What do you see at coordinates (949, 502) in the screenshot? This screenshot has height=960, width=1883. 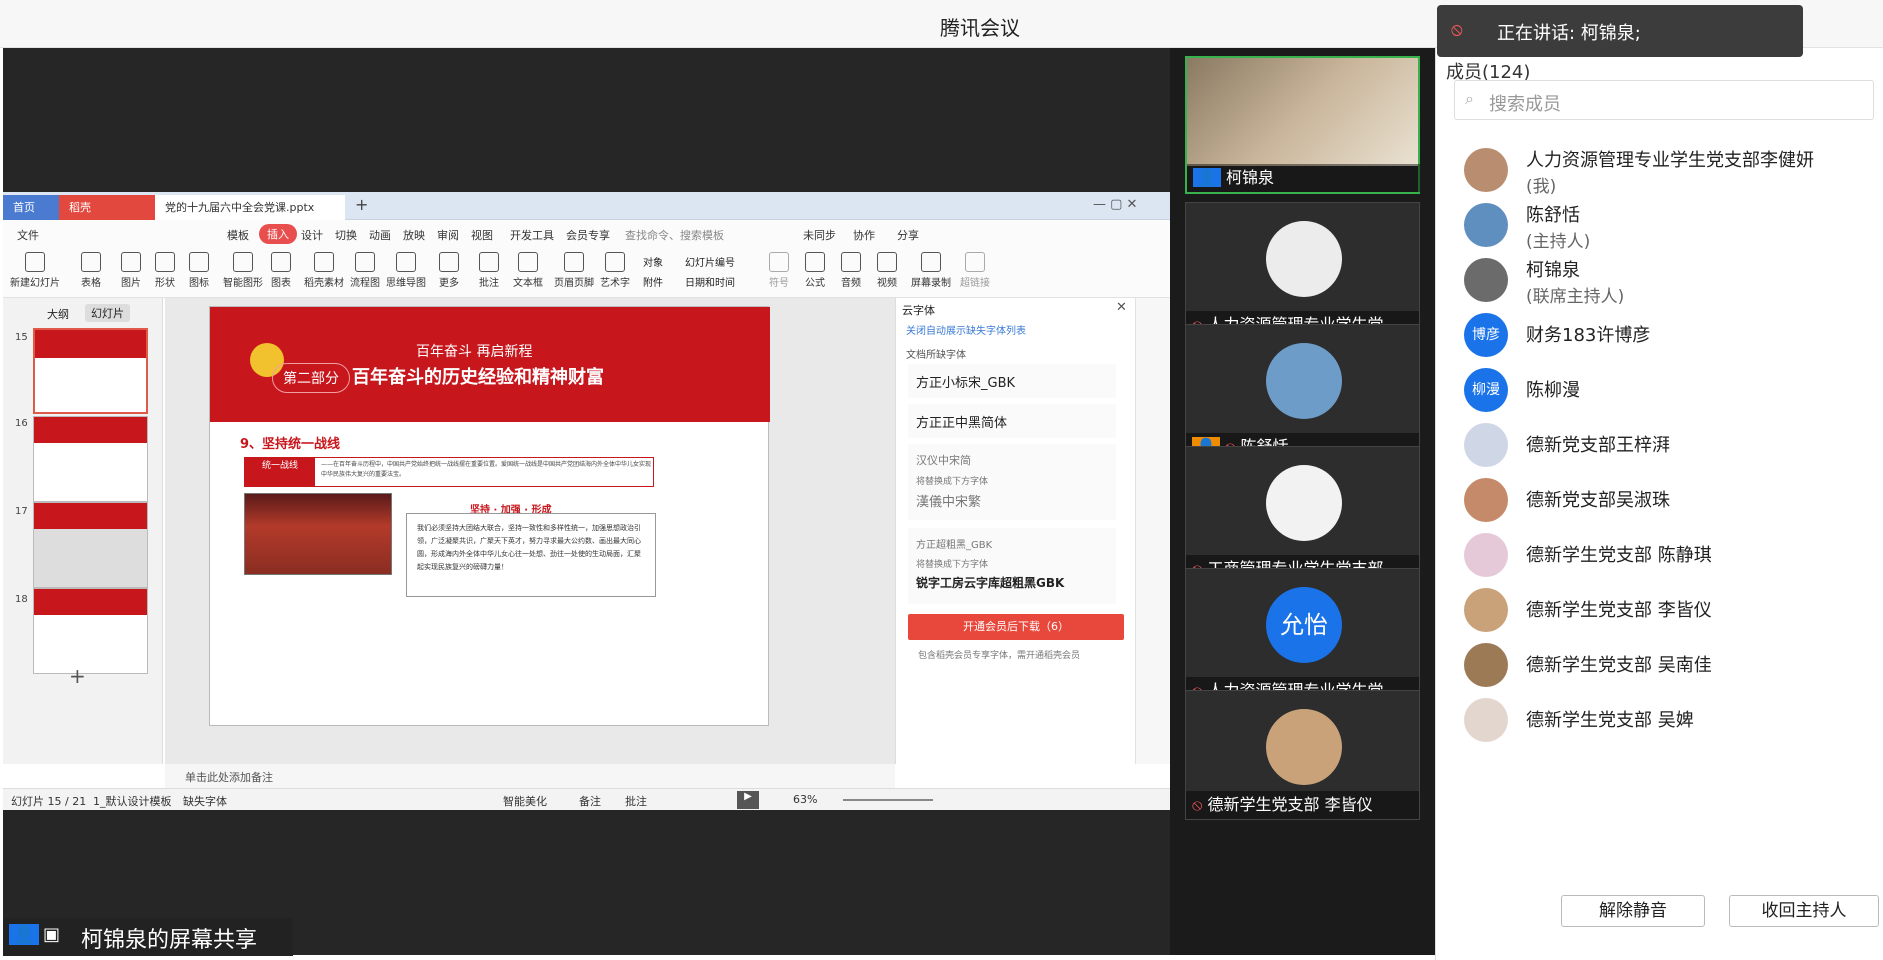 I see `replacement-font: 漢儀中宋繁` at bounding box center [949, 502].